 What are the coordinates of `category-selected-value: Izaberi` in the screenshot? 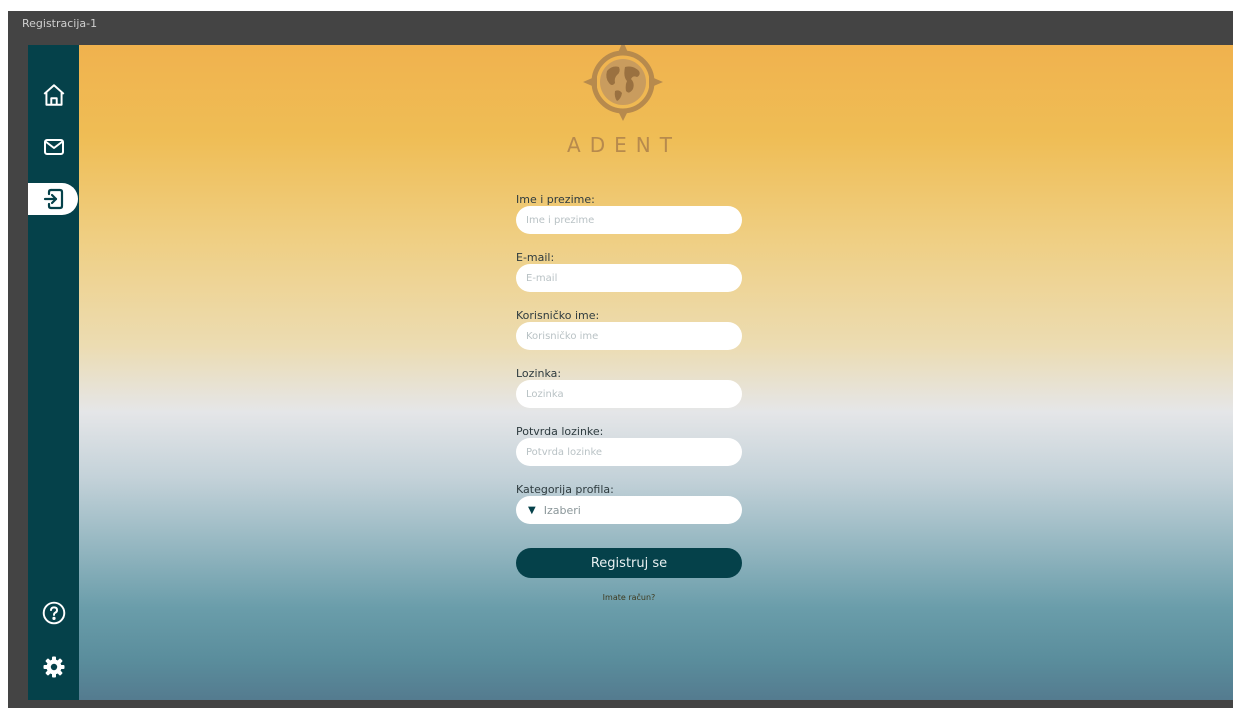 It's located at (562, 510).